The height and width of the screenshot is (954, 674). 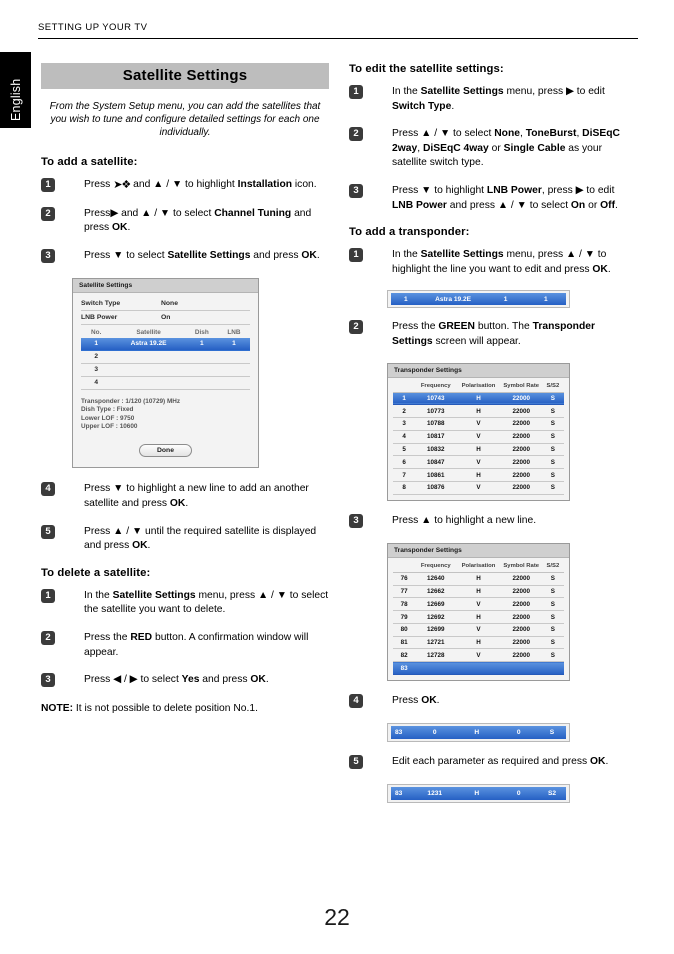 I want to click on table-row: 3 10788 V 22000 S, so click(x=478, y=424).